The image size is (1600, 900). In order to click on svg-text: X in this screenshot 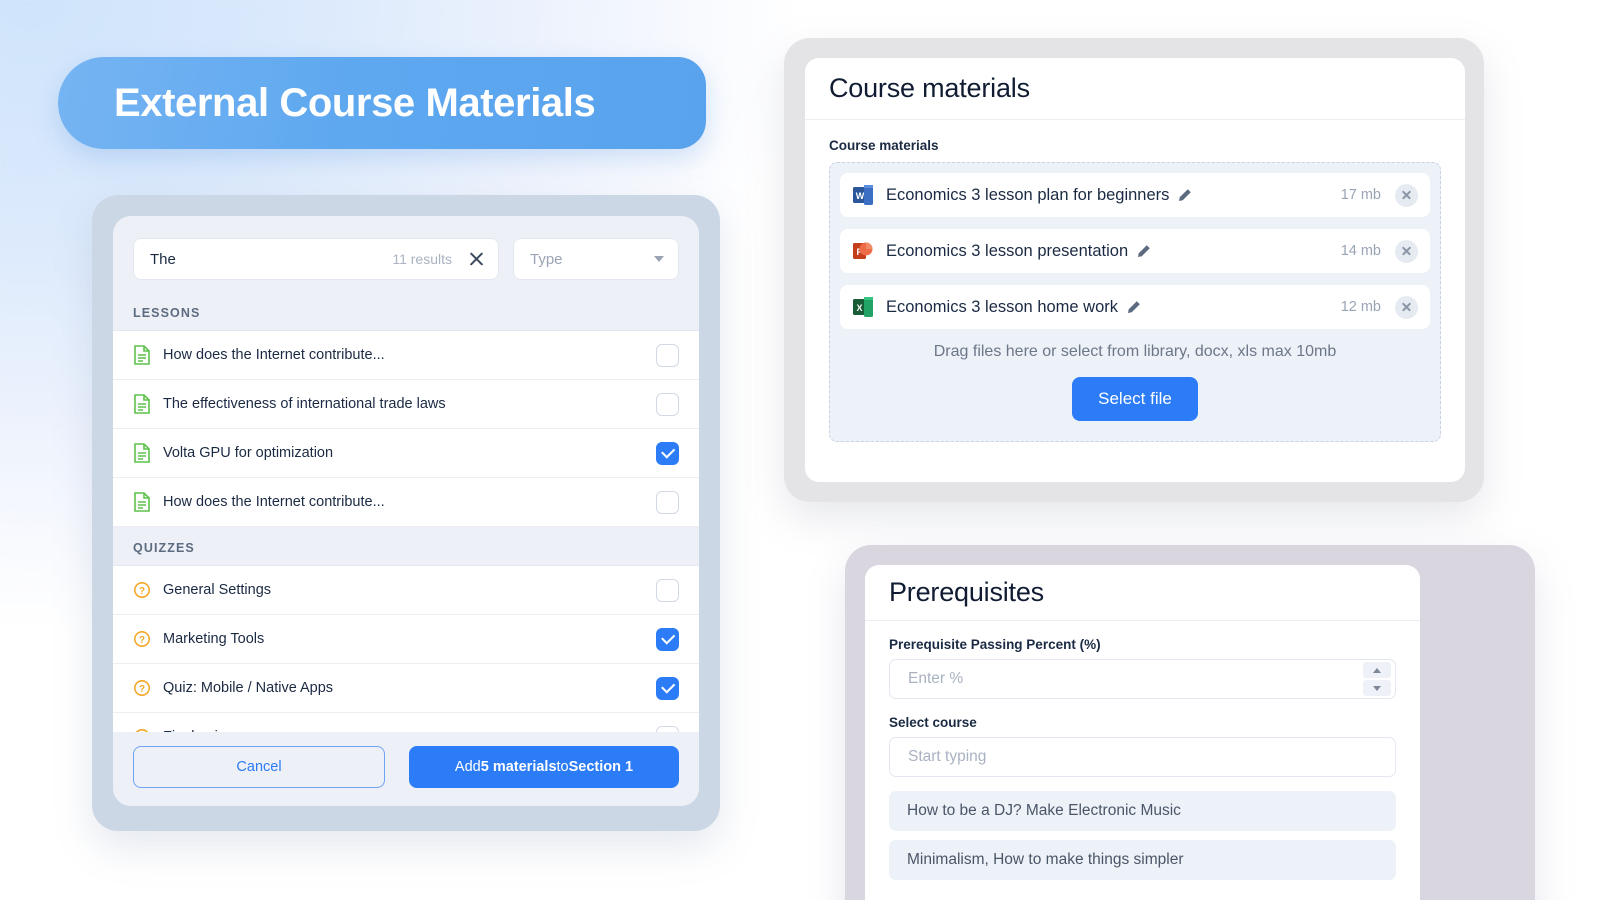, I will do `click(859, 308)`.